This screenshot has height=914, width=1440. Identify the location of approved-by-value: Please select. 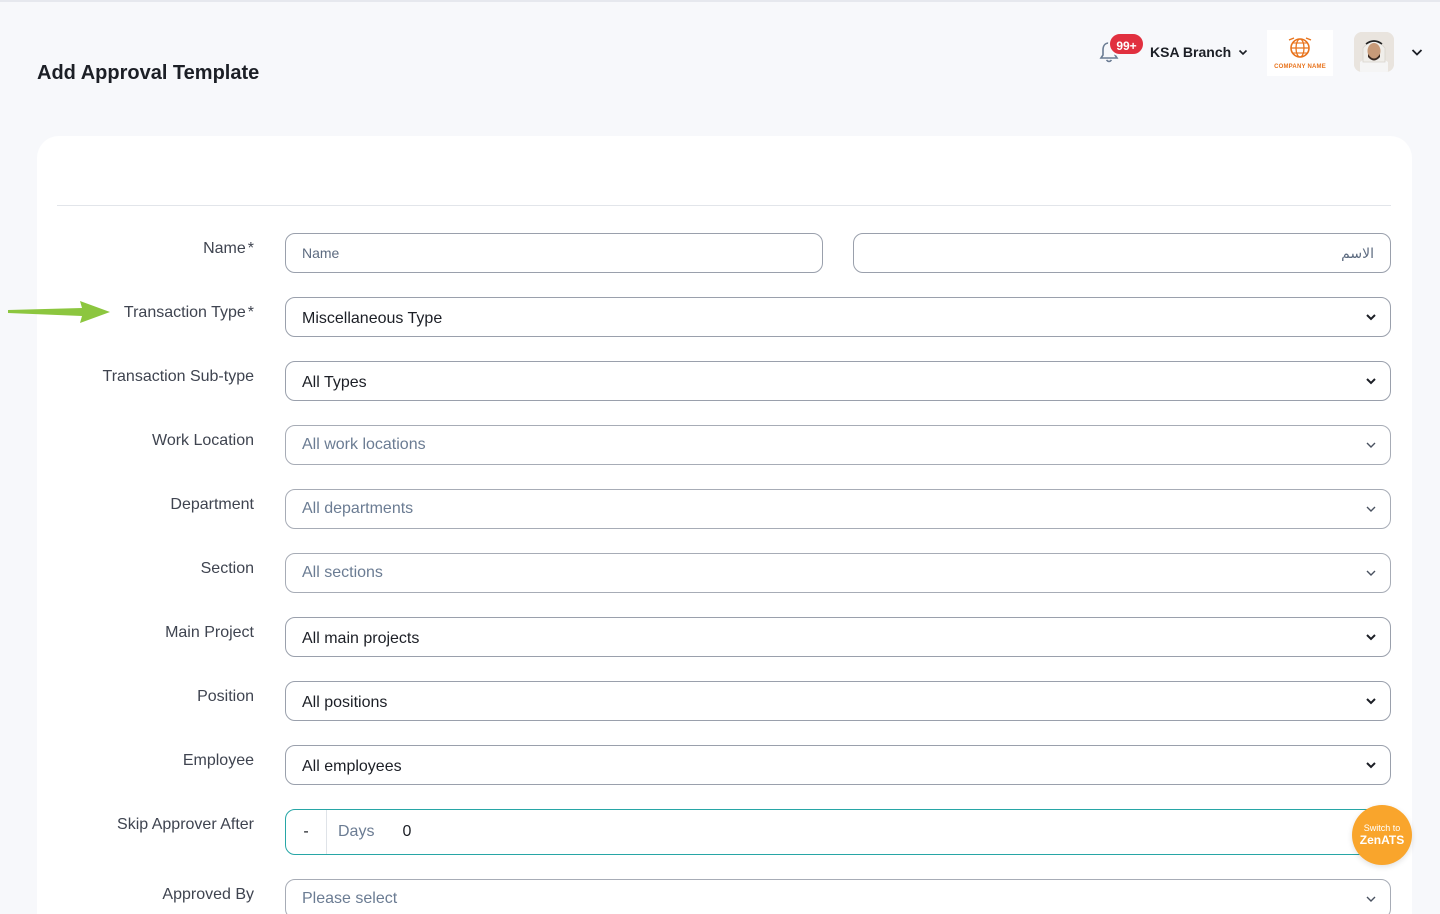
(350, 898).